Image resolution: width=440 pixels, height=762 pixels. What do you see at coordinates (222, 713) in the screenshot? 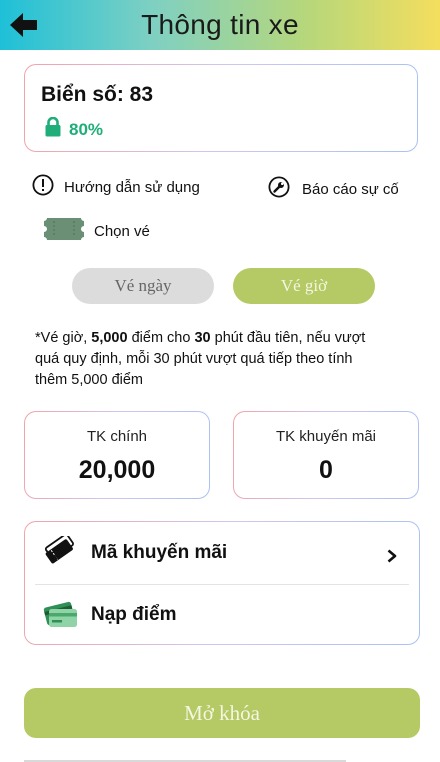
I see `unlock-button: Mở khóa` at bounding box center [222, 713].